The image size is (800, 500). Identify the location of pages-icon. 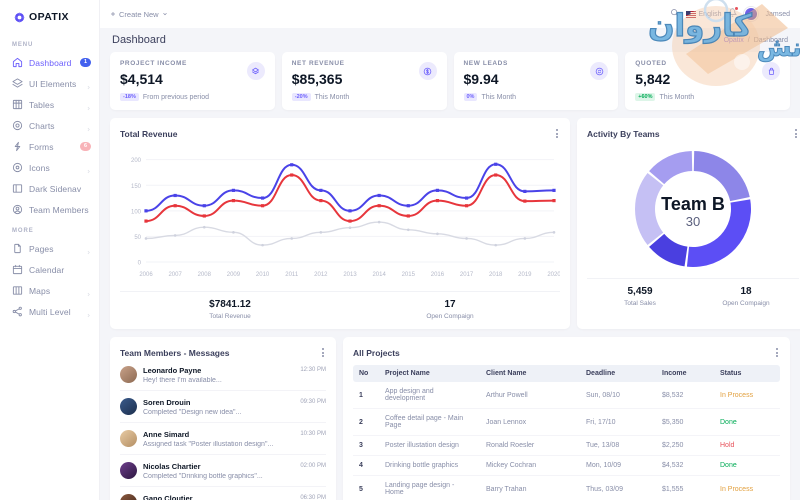
(17, 248).